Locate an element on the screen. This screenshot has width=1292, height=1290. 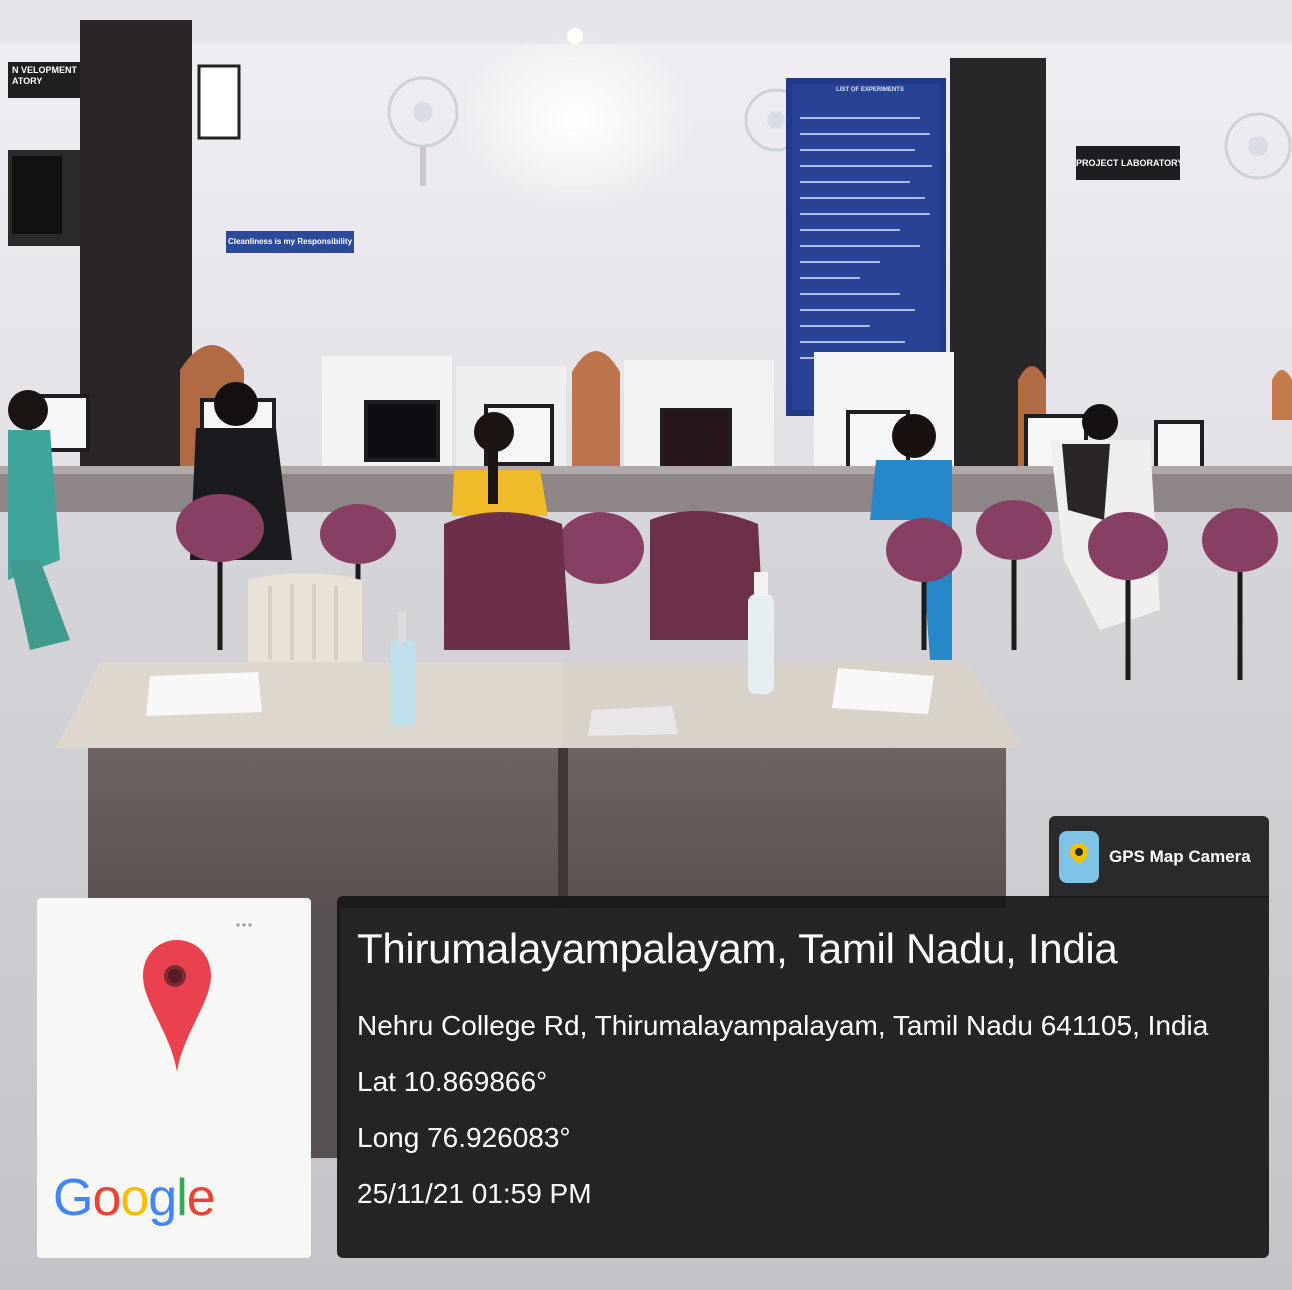
wall-sign-cleanliness: Cleanliness is my Responsibility is located at coordinates (290, 242).